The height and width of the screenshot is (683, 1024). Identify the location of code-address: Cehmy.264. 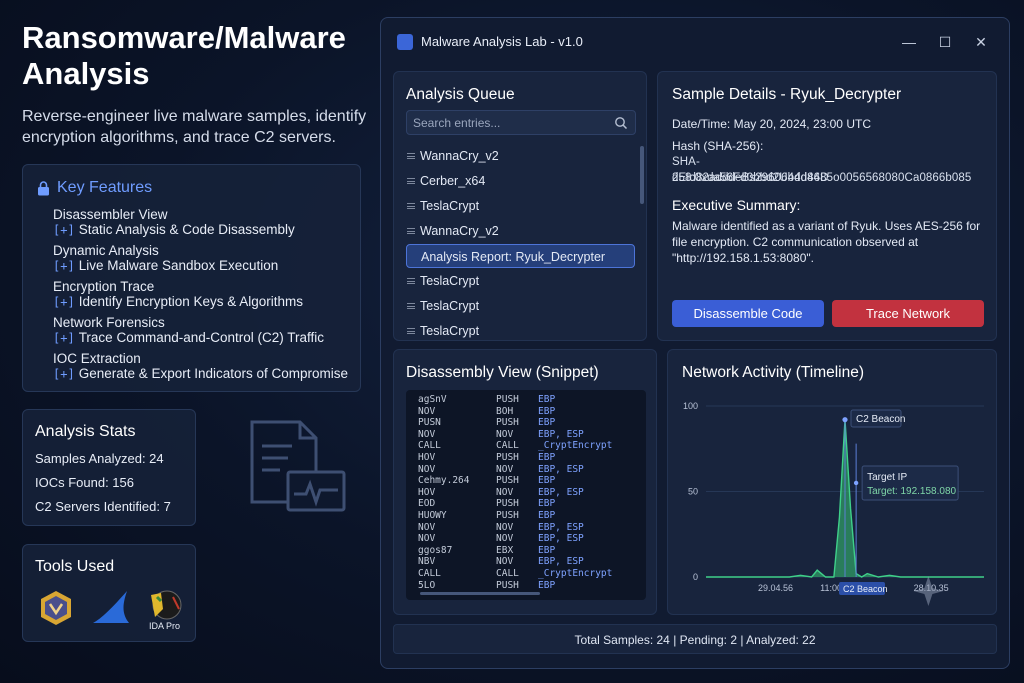
(444, 481).